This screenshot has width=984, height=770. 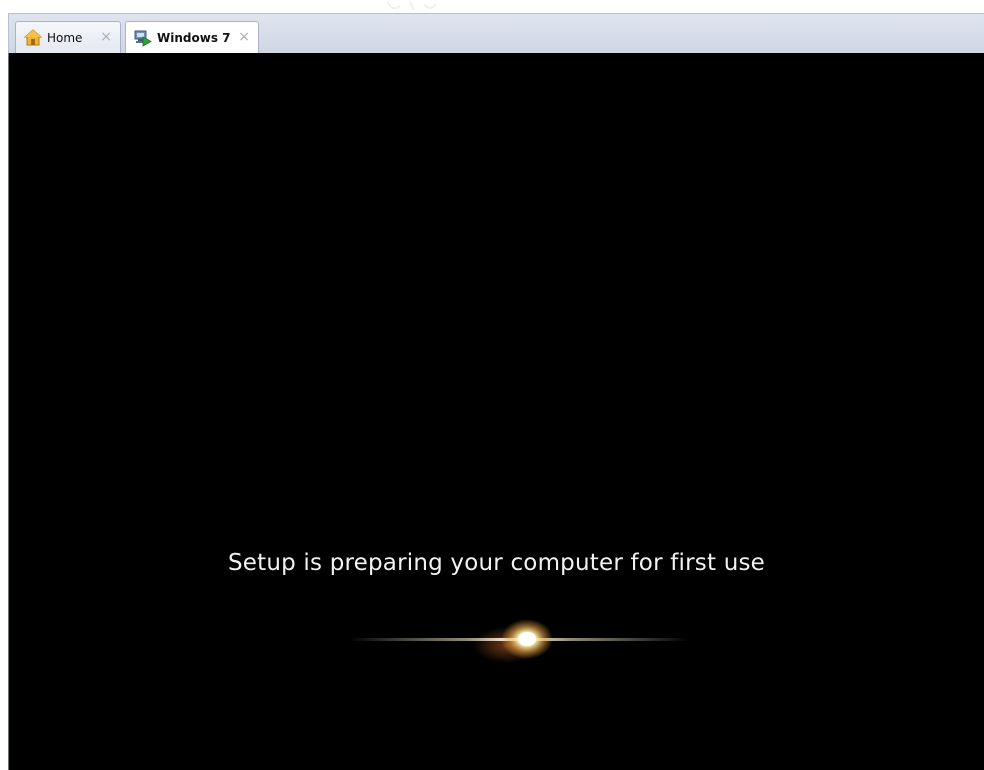 I want to click on home-icon, so click(x=33, y=36).